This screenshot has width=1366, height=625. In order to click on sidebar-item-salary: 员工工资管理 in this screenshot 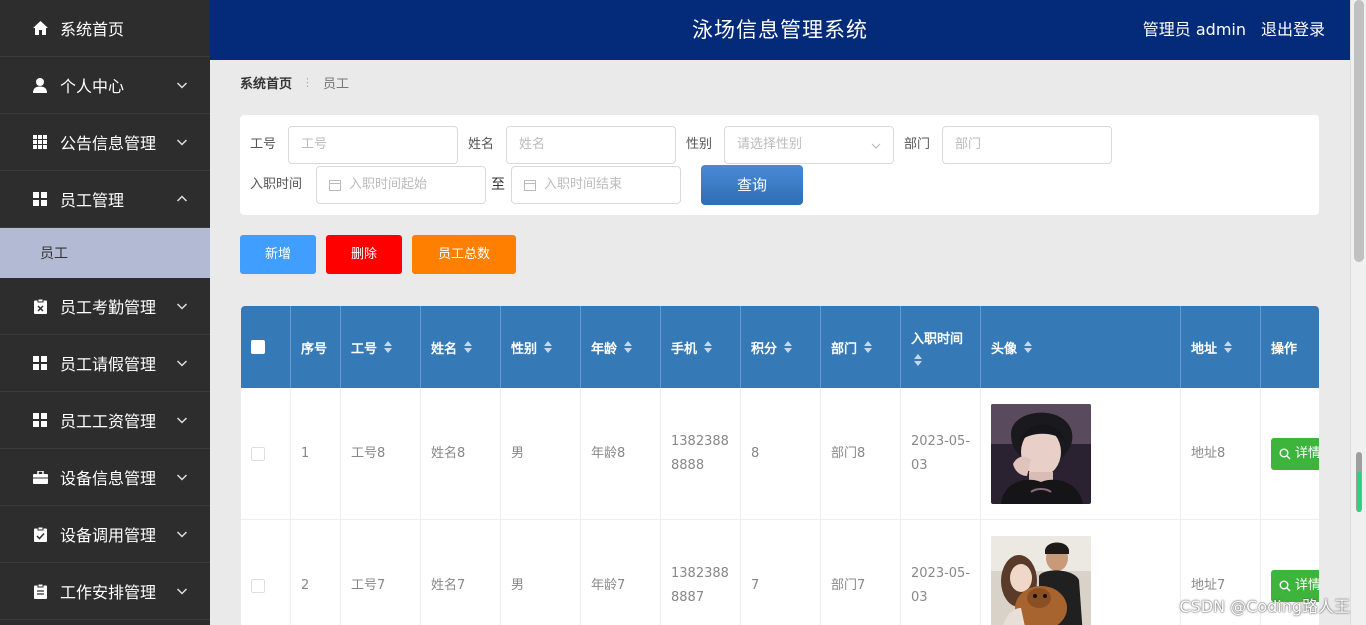, I will do `click(105, 420)`.